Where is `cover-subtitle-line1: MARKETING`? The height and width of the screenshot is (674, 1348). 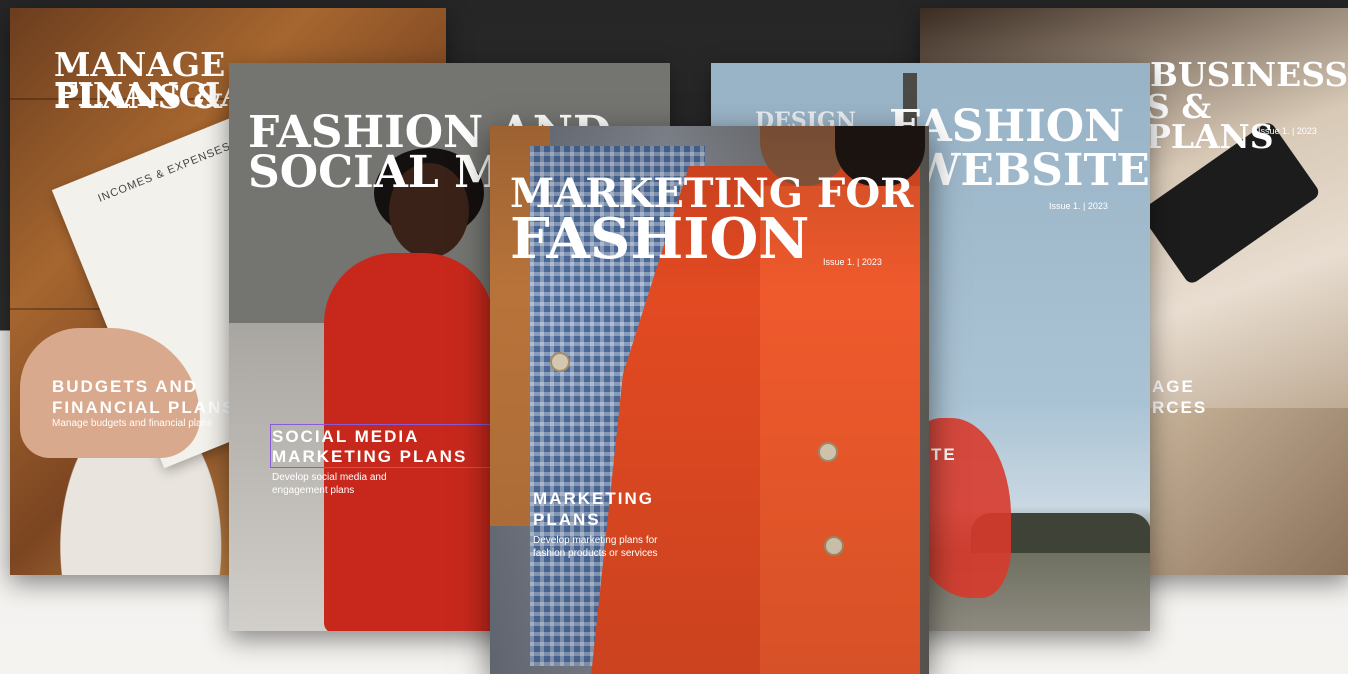 cover-subtitle-line1: MARKETING is located at coordinates (593, 498).